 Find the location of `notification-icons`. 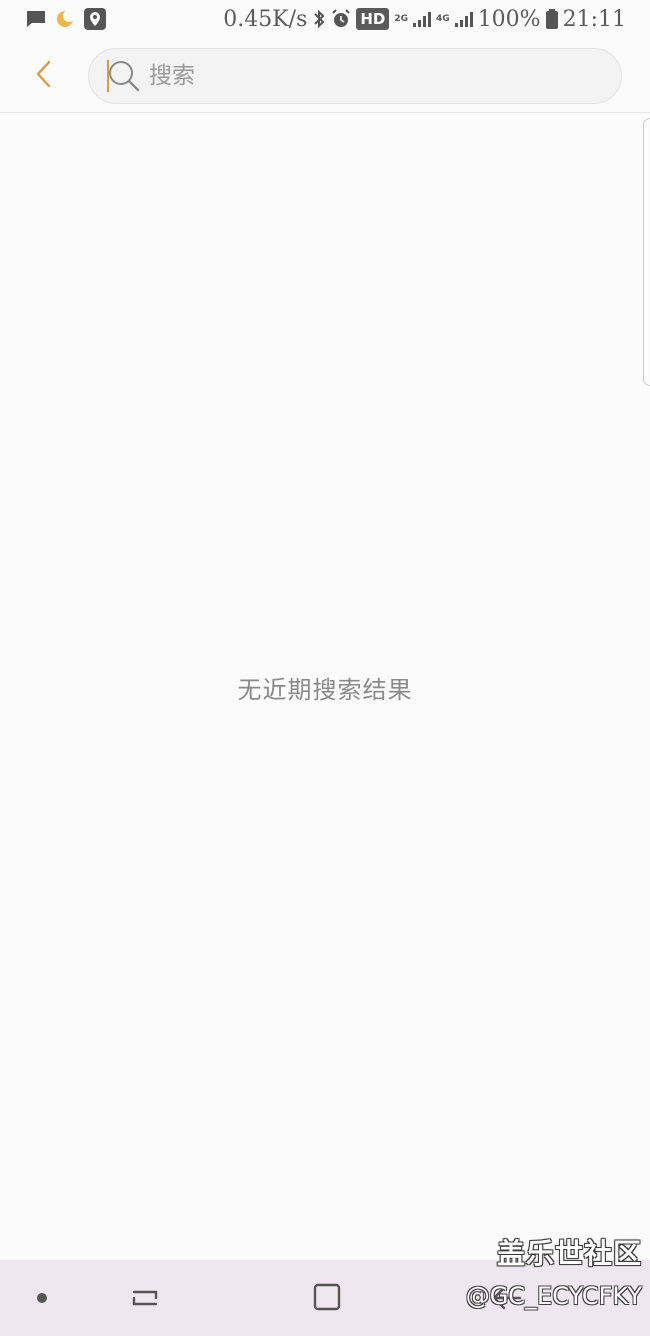

notification-icons is located at coordinates (66, 19).